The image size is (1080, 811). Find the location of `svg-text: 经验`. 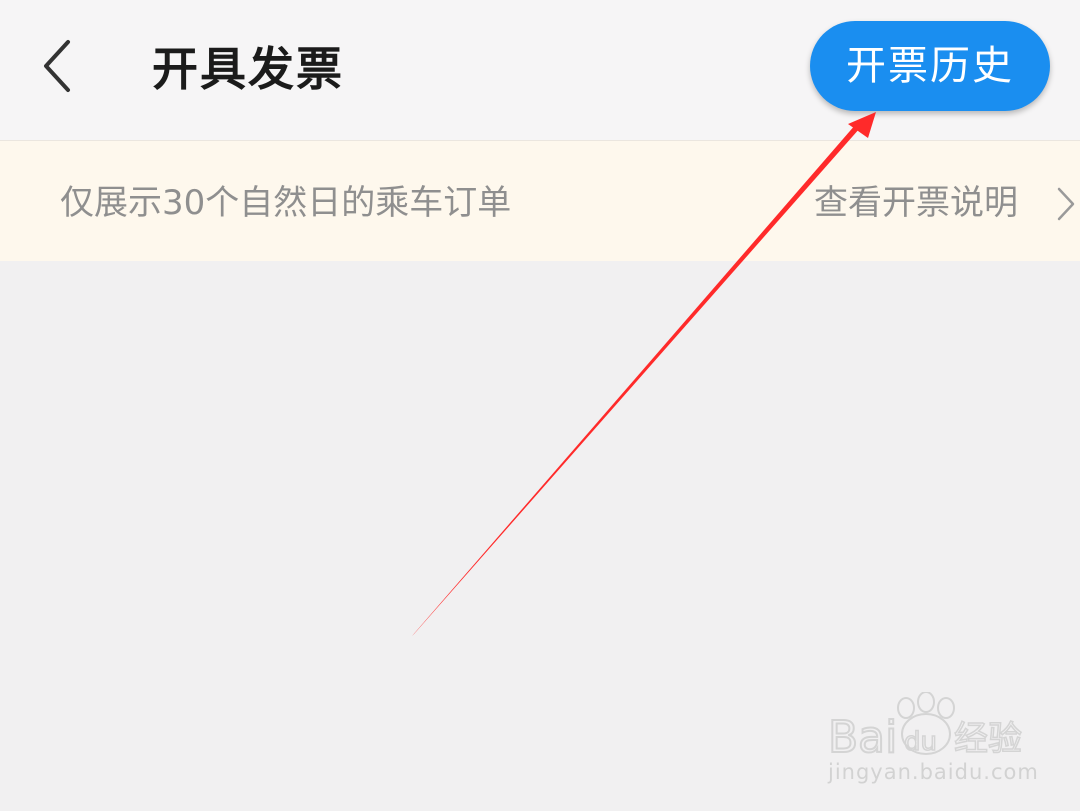

svg-text: 经验 is located at coordinates (988, 739).